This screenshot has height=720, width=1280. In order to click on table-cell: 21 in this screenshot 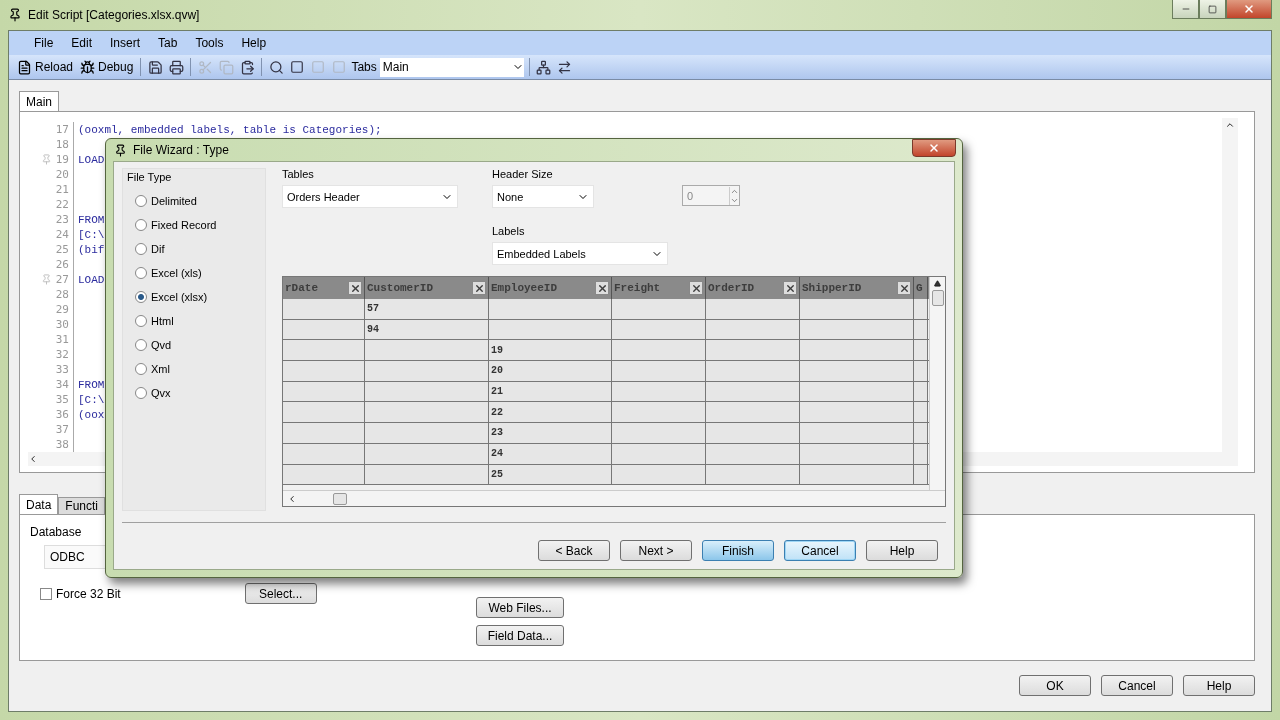, I will do `click(550, 391)`.